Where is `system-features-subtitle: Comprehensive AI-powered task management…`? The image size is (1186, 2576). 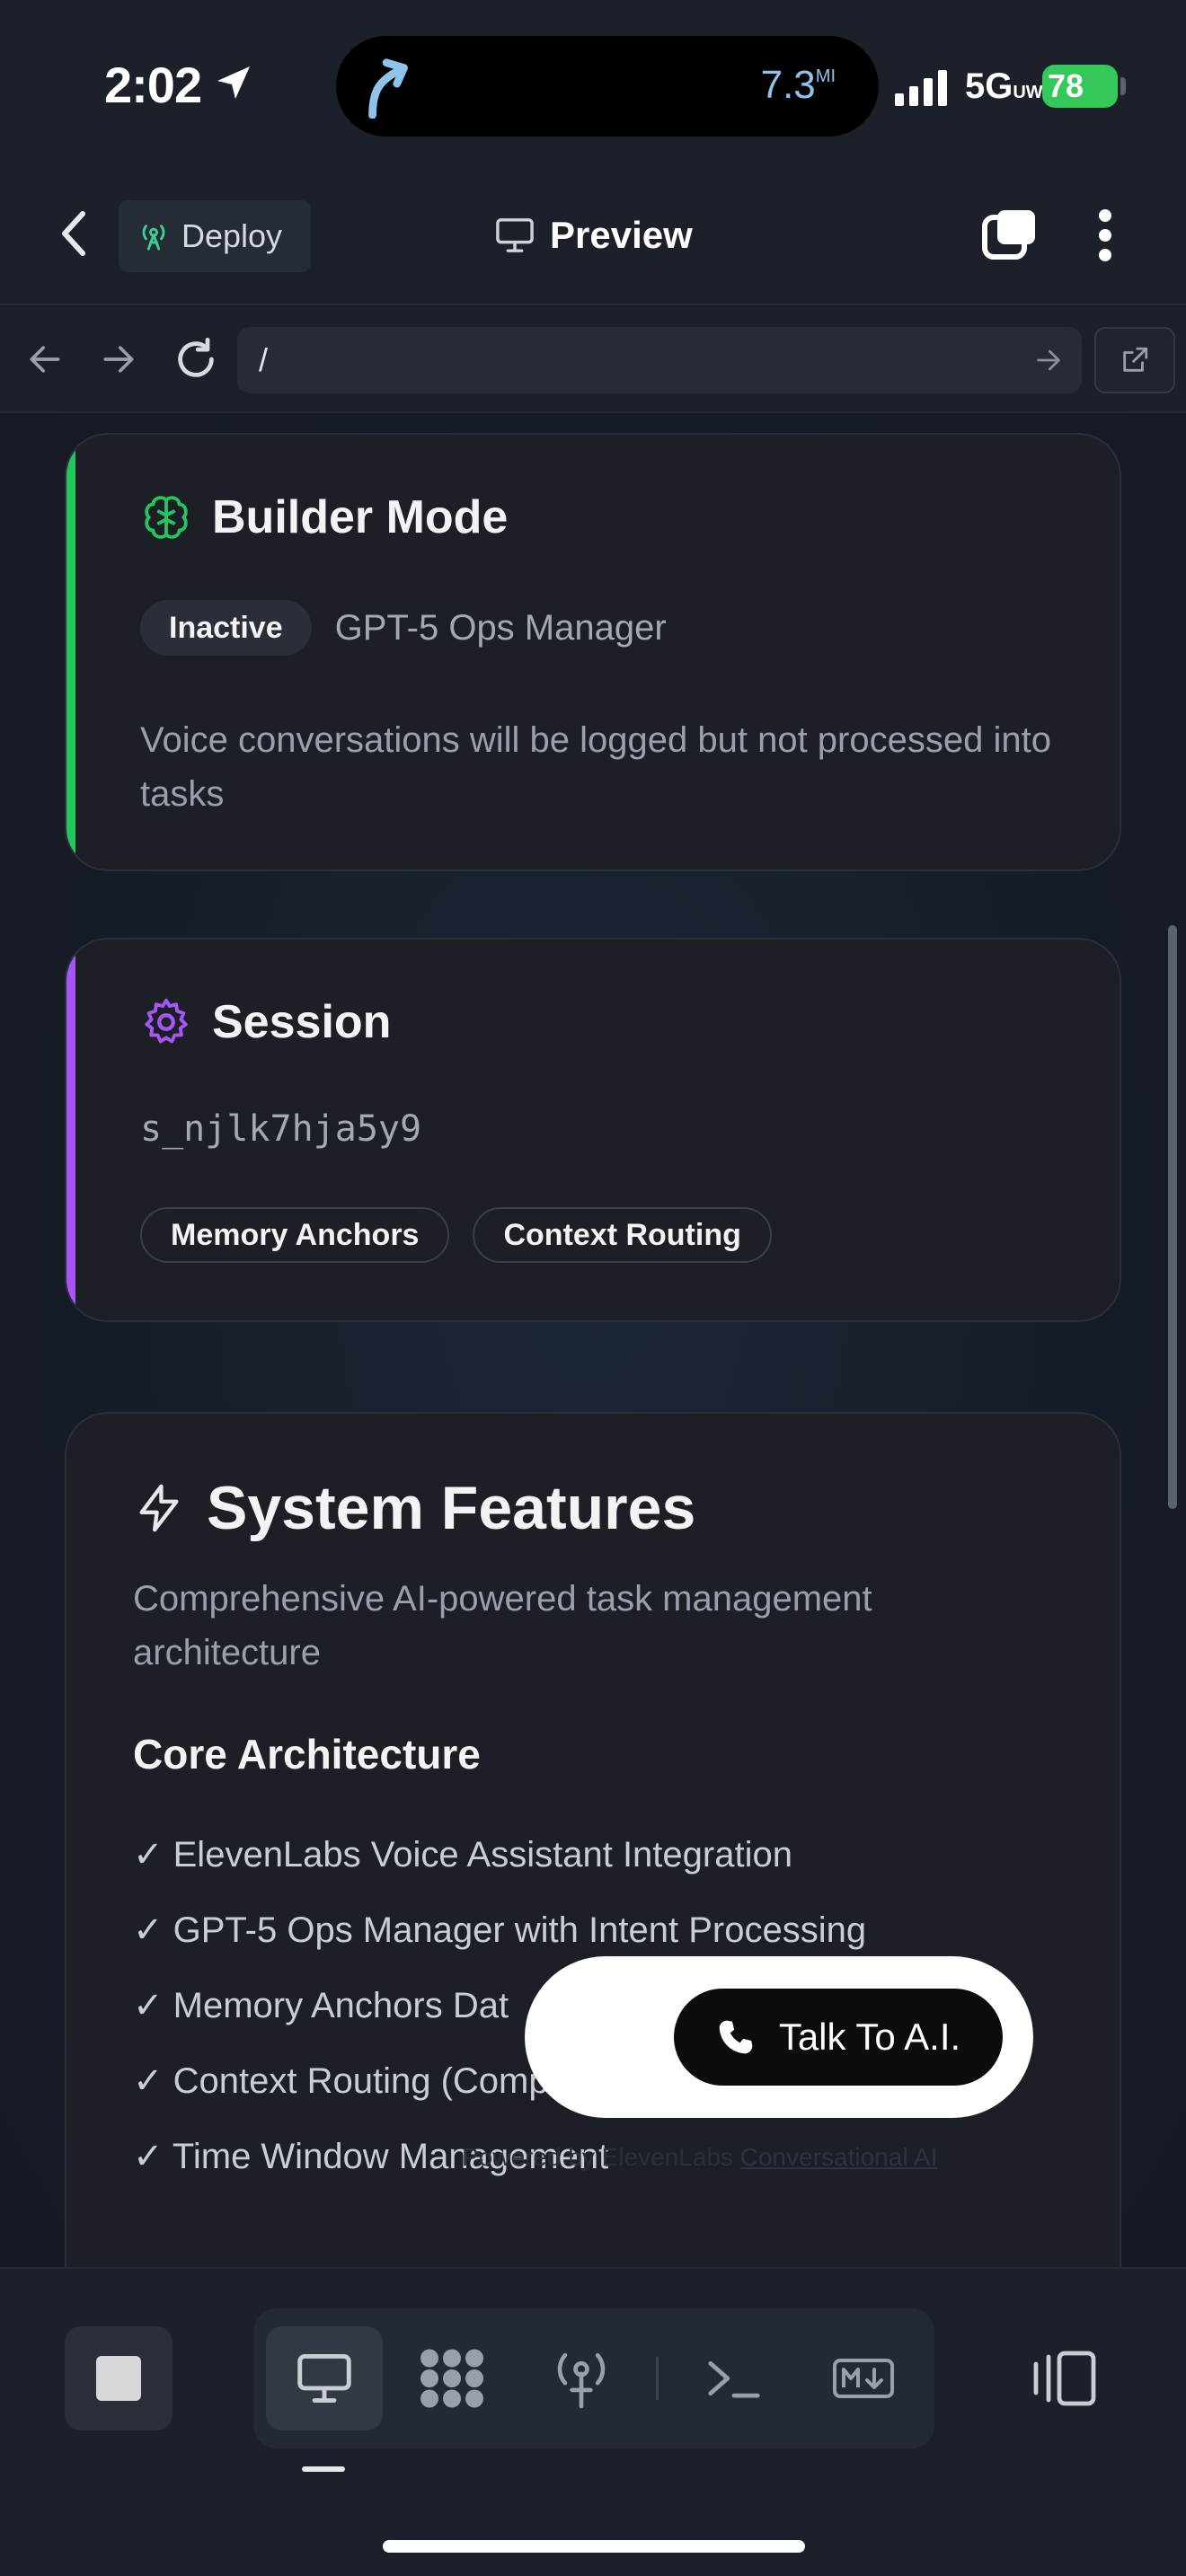 system-features-subtitle: Comprehensive AI-powered task management… is located at coordinates (502, 1625).